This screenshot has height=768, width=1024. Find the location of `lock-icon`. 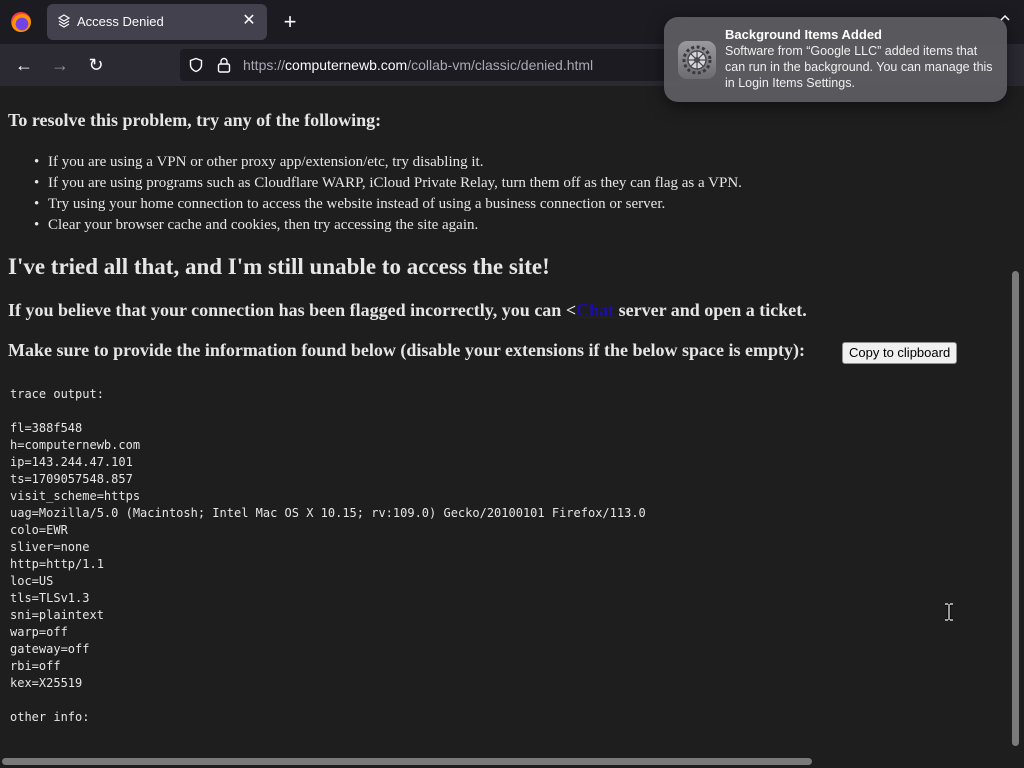

lock-icon is located at coordinates (224, 65).